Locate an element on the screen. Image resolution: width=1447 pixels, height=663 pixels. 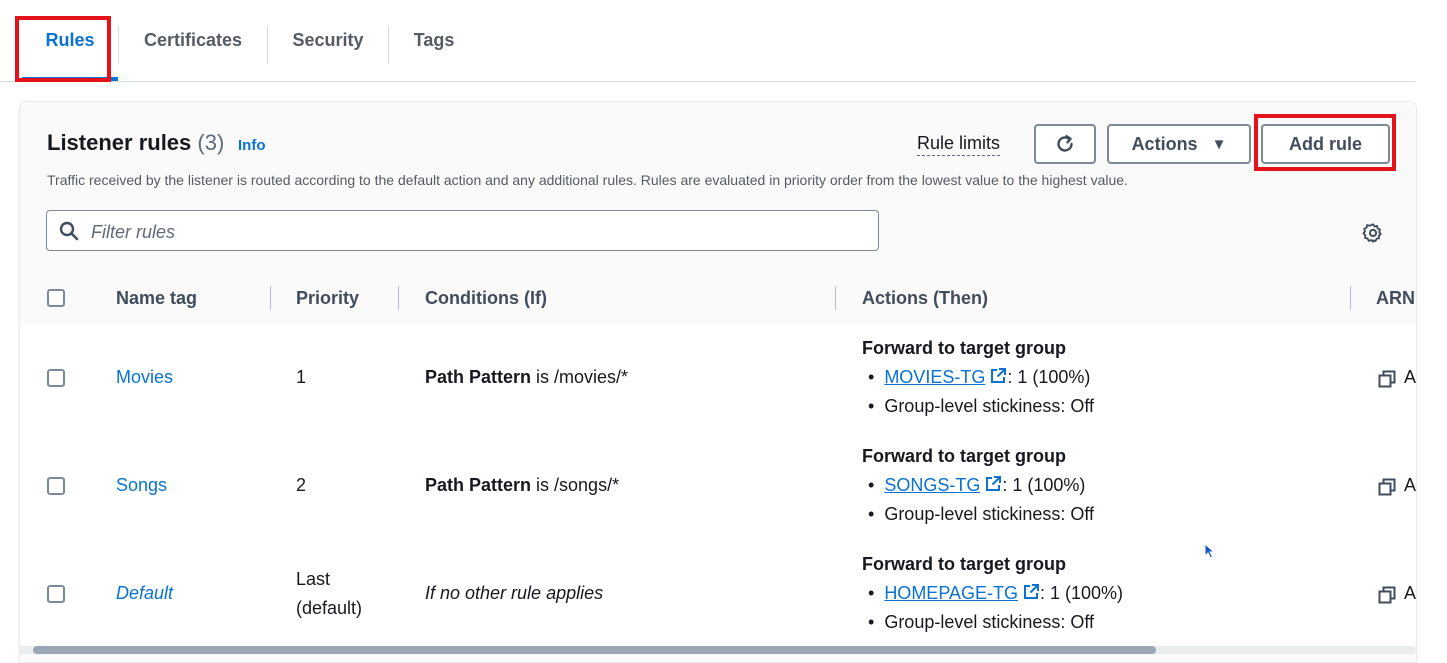
target-group-link: MOVIES-TG is located at coordinates (934, 377).